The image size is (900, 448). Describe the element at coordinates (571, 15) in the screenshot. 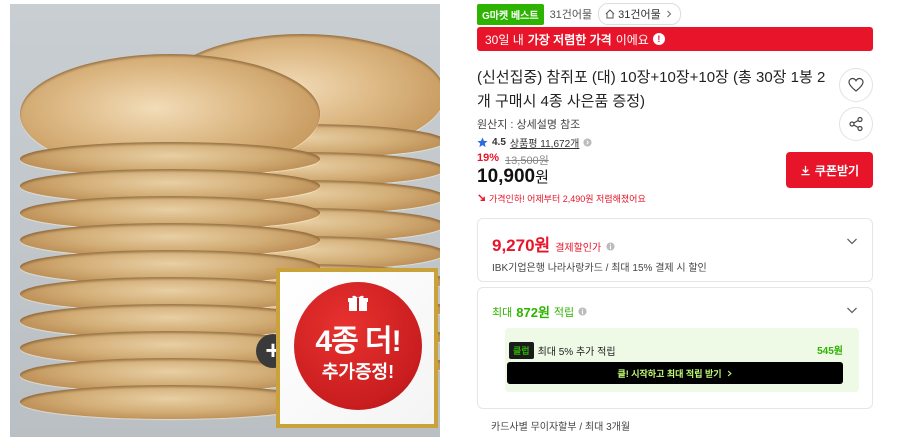

I see `seller-name-label: 31건어물` at that location.